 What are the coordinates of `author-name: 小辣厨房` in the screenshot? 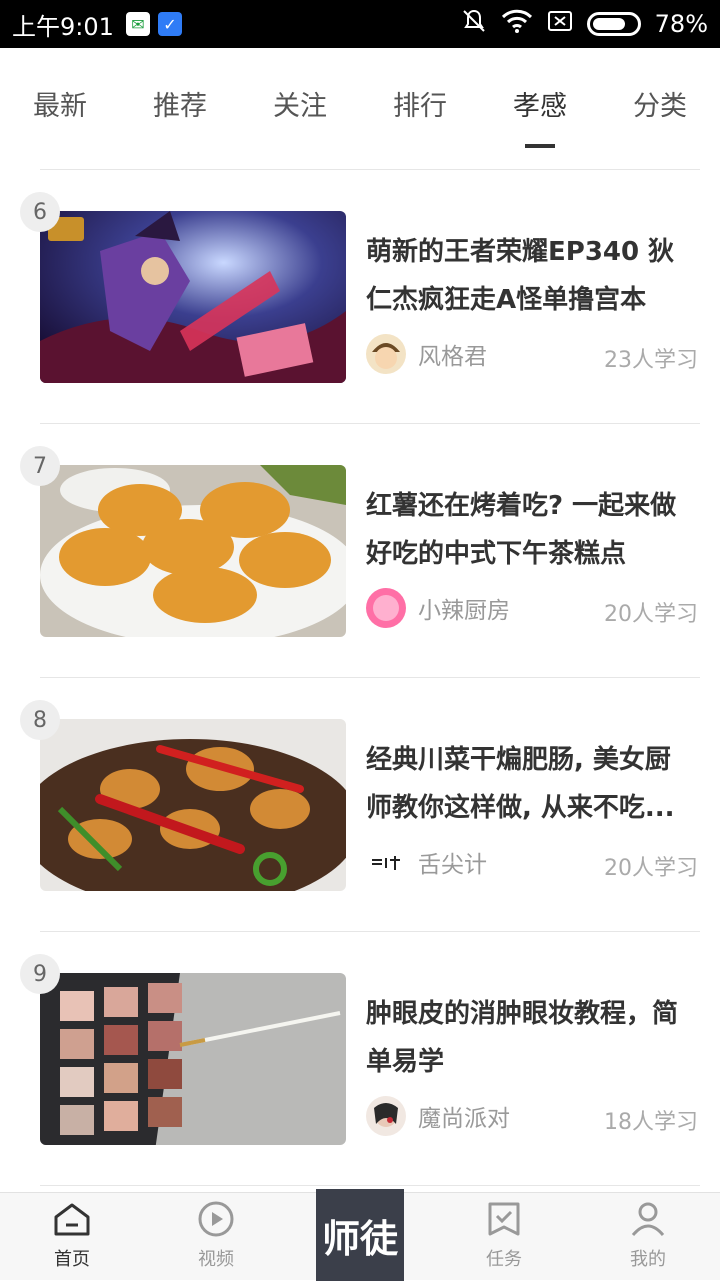 It's located at (464, 611).